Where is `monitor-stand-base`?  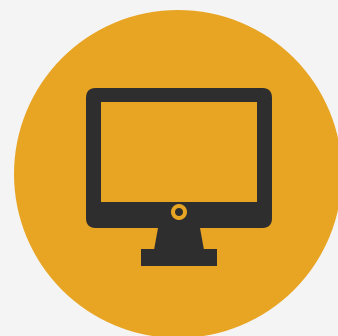 monitor-stand-base is located at coordinates (179, 257).